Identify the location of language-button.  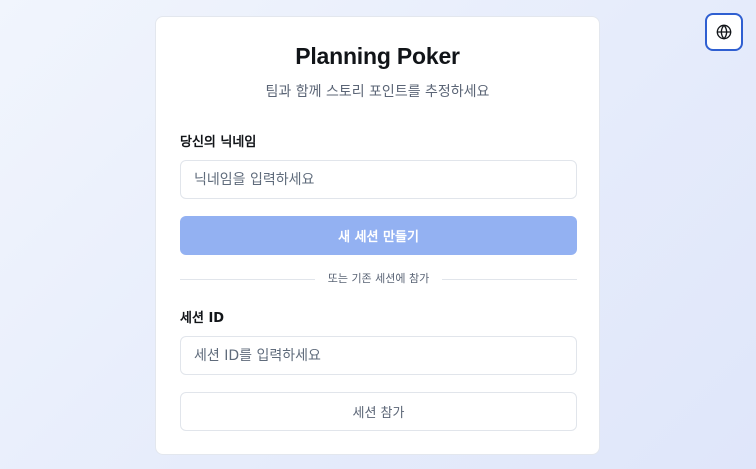
(724, 32).